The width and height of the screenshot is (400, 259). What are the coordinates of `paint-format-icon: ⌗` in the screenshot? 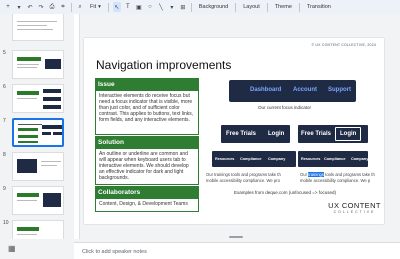 It's located at (63, 7).